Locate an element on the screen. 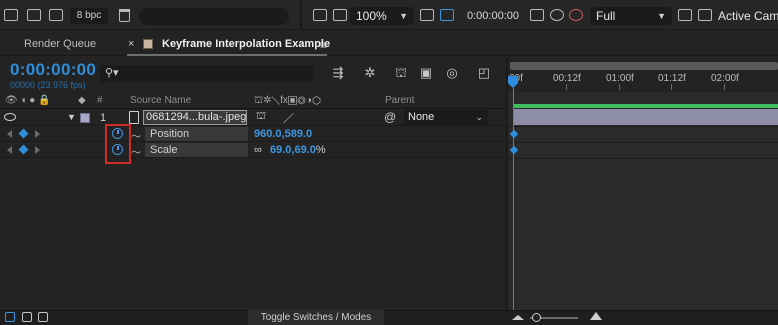 The width and height of the screenshot is (778, 325). monitor-icon is located at coordinates (340, 15).